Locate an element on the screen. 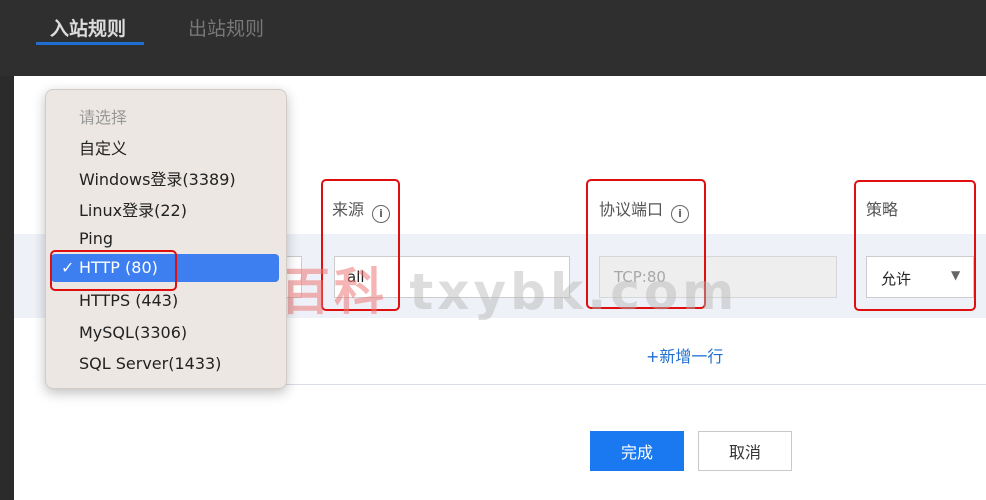 The height and width of the screenshot is (500, 986). active-tab-indicator is located at coordinates (90, 43).